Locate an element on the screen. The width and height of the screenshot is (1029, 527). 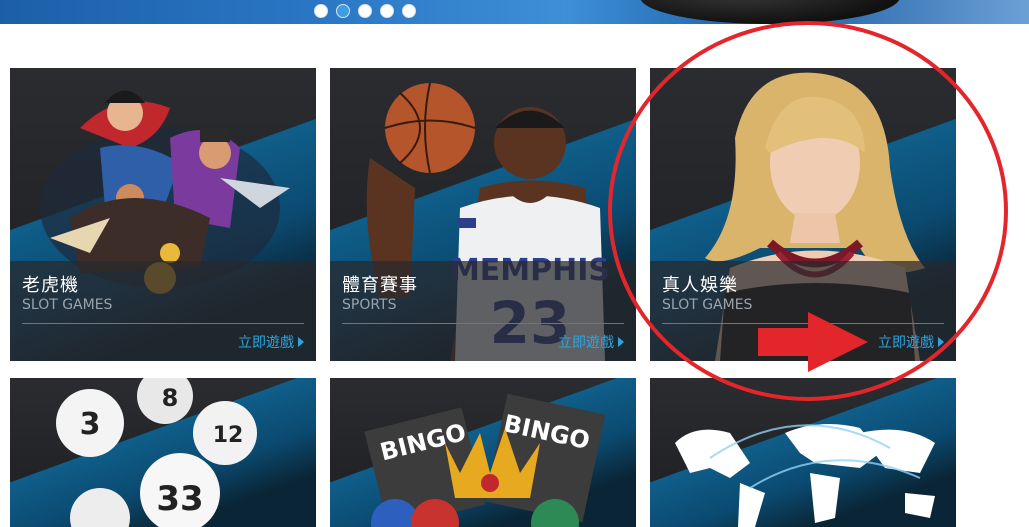
card-subtitle: SPORTS is located at coordinates (369, 305).